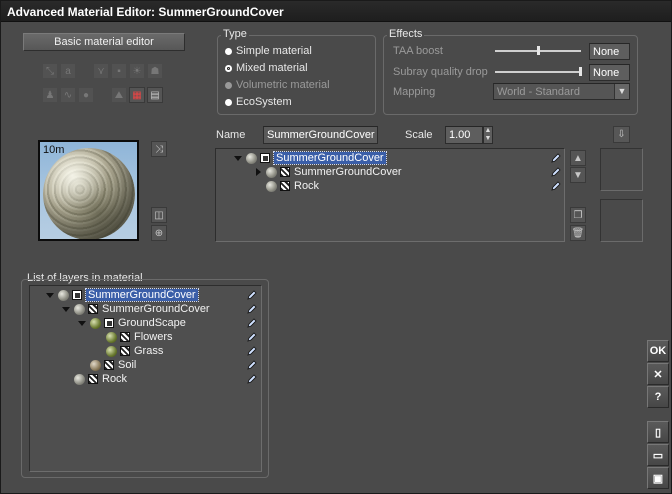 This screenshot has height=494, width=672. Describe the element at coordinates (101, 71) in the screenshot. I see `distribution-icon: ⋎` at that location.